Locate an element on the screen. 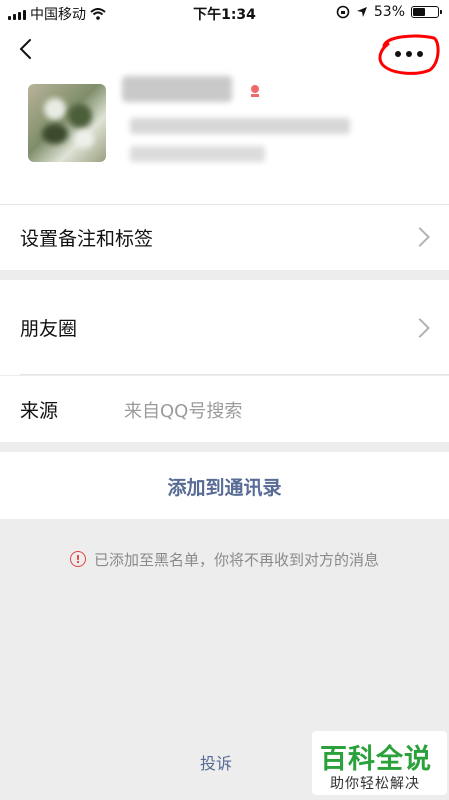 The width and height of the screenshot is (449, 800). status-bar: 中国移动 下午1:34 53% is located at coordinates (224, 13).